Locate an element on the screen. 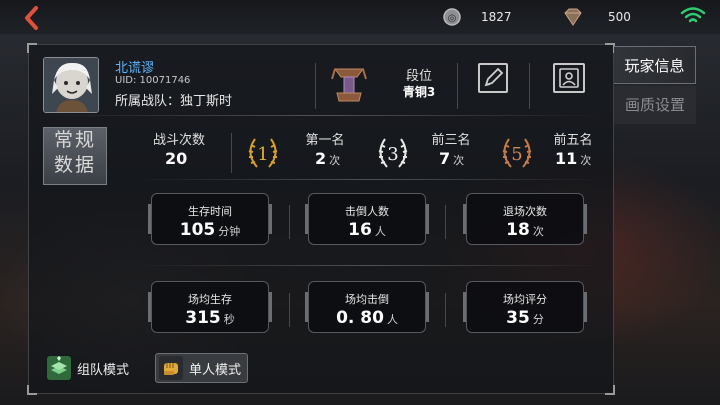  tag-line-1: 常规 is located at coordinates (74, 140).